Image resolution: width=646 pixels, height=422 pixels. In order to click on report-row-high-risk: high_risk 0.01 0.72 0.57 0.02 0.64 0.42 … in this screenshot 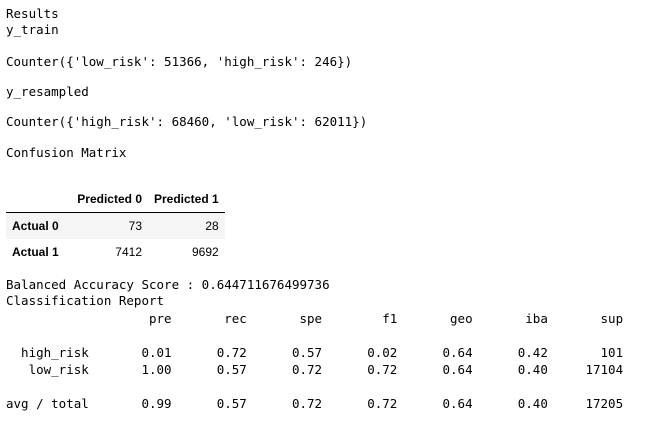, I will do `click(315, 352)`.